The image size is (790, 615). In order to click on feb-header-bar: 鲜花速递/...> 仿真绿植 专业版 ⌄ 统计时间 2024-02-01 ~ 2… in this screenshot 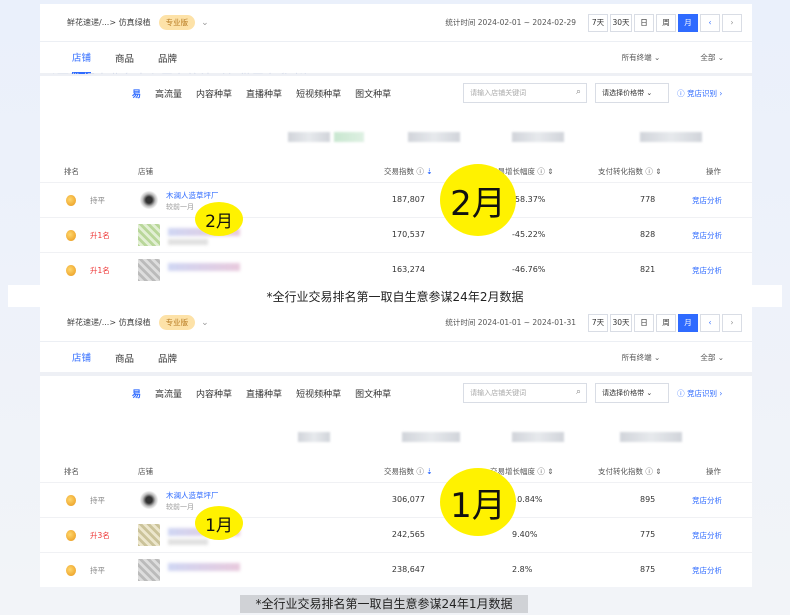, I will do `click(396, 23)`.